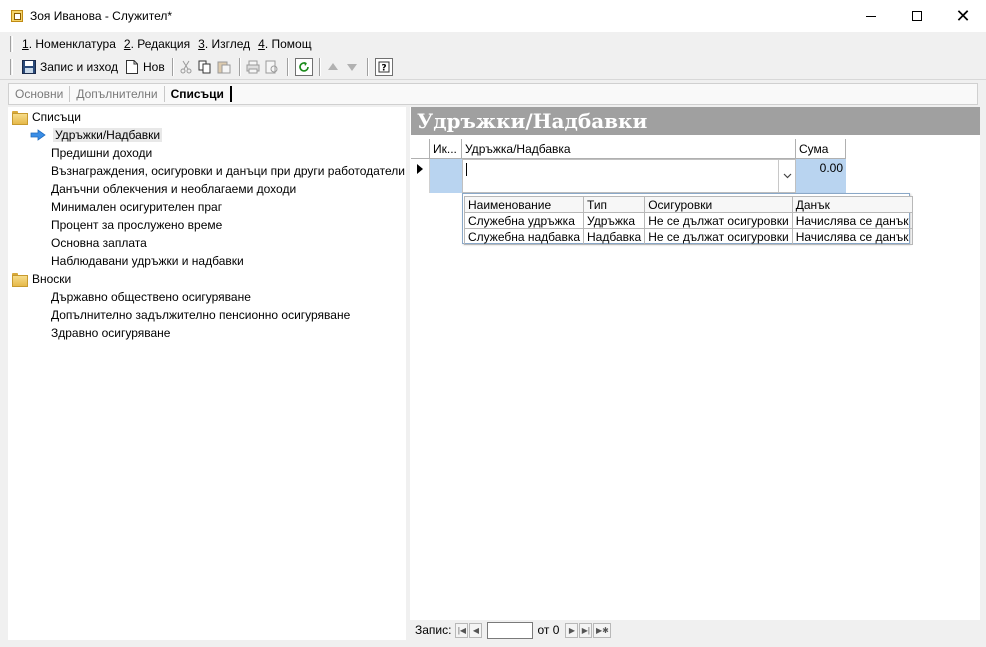 The image size is (986, 647). Describe the element at coordinates (420, 149) in the screenshot. I see `grid-corner` at that location.